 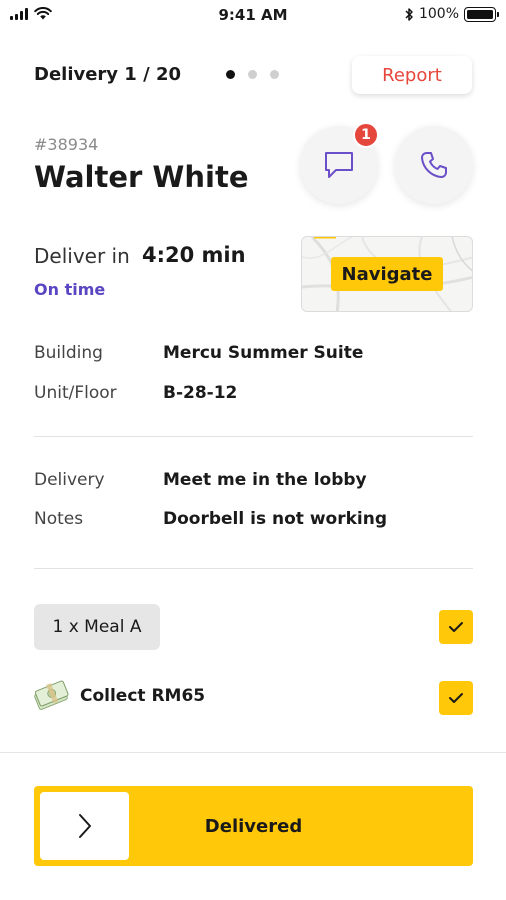 What do you see at coordinates (141, 177) in the screenshot?
I see `customer-name: Walter White` at bounding box center [141, 177].